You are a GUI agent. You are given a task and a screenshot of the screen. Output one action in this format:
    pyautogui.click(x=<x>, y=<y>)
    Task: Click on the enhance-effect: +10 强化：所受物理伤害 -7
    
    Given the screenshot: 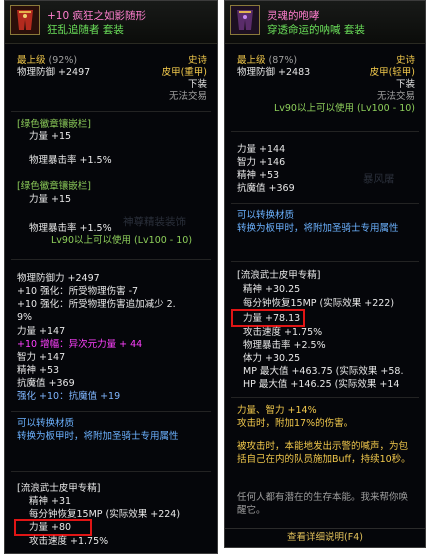 What is the action you would take?
    pyautogui.click(x=78, y=291)
    